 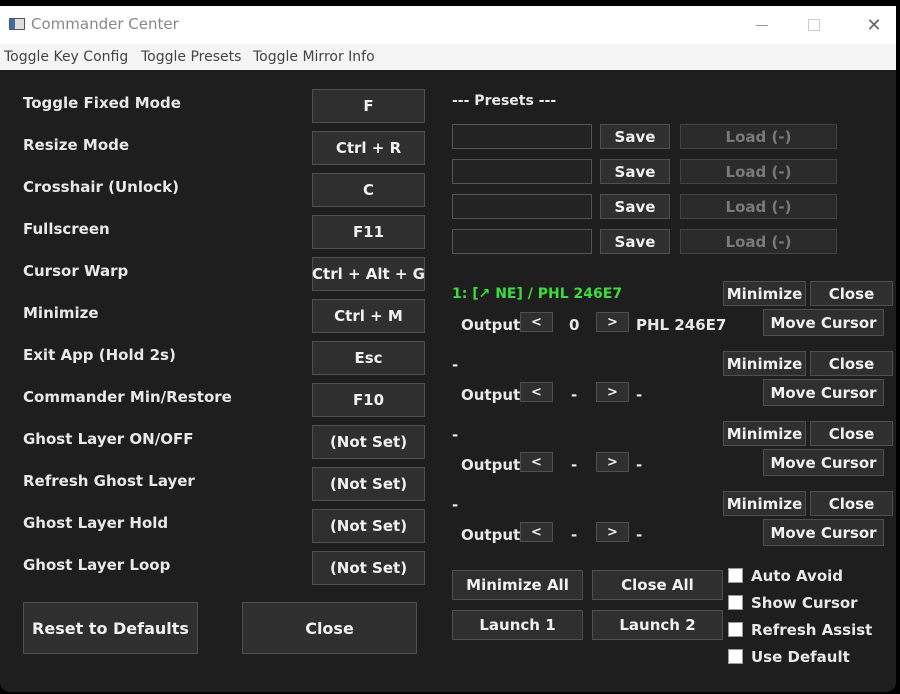 What do you see at coordinates (368, 316) in the screenshot?
I see `keybind-button: Ctrl + M` at bounding box center [368, 316].